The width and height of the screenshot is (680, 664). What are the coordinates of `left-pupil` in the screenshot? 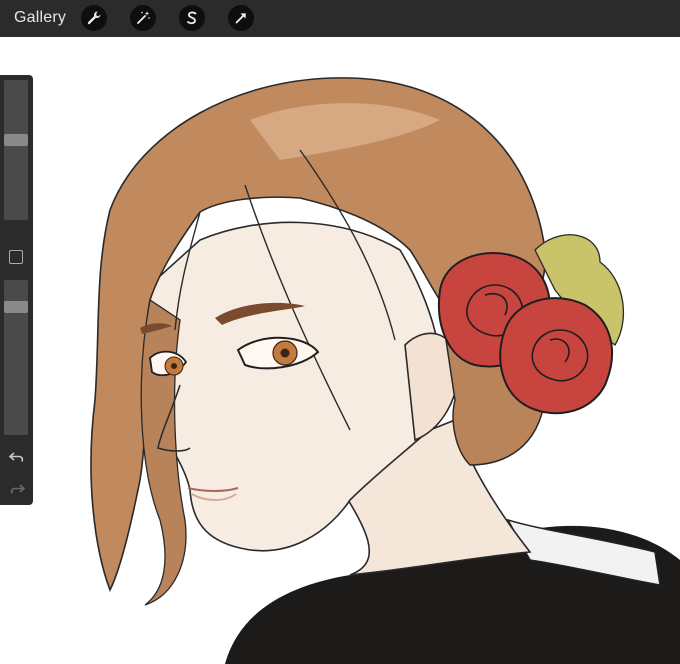 It's located at (174, 366).